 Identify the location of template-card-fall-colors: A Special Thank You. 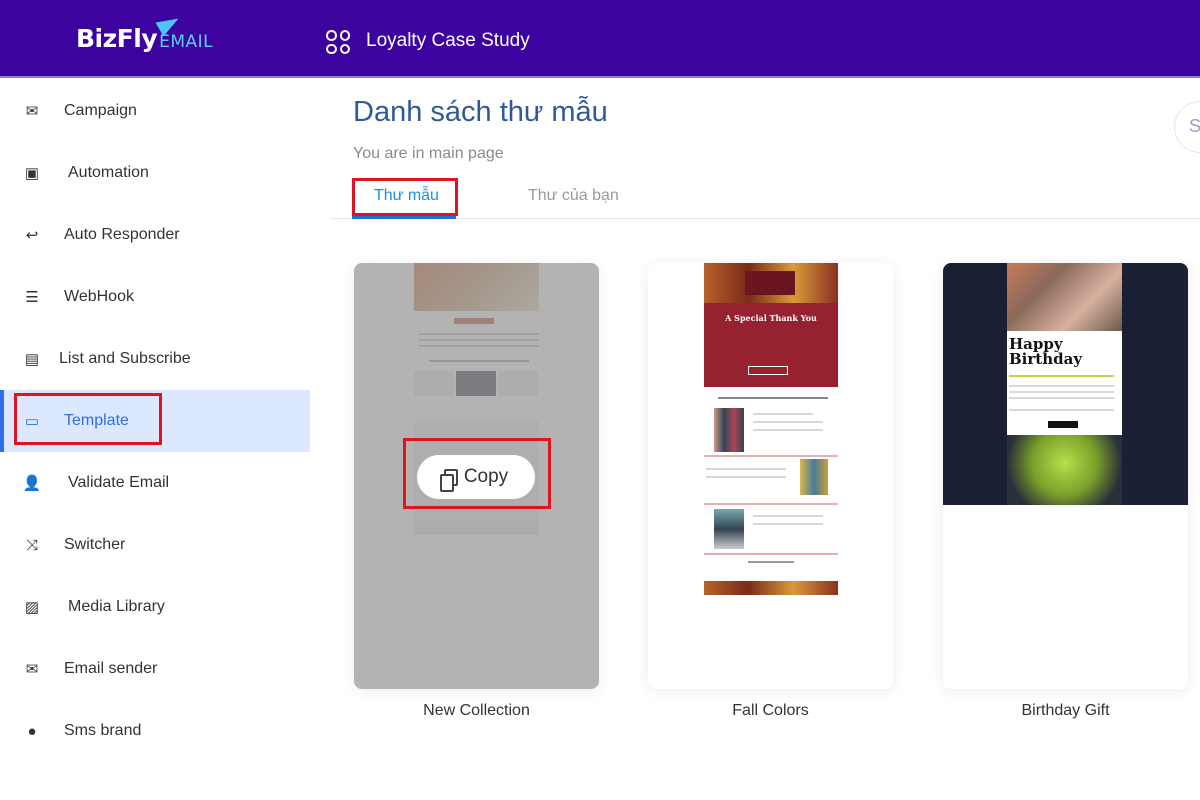
(770, 476).